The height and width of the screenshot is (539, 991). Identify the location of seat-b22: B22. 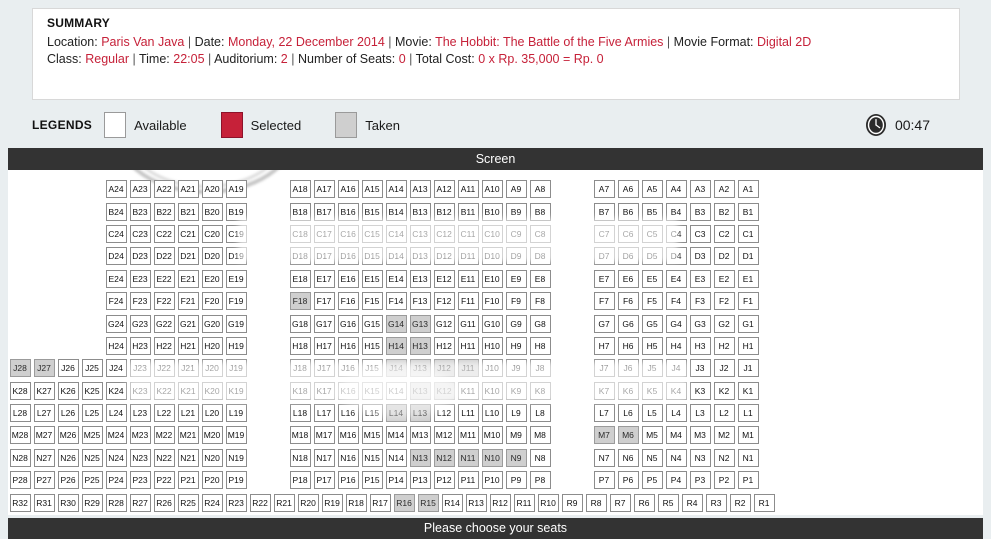
(164, 211).